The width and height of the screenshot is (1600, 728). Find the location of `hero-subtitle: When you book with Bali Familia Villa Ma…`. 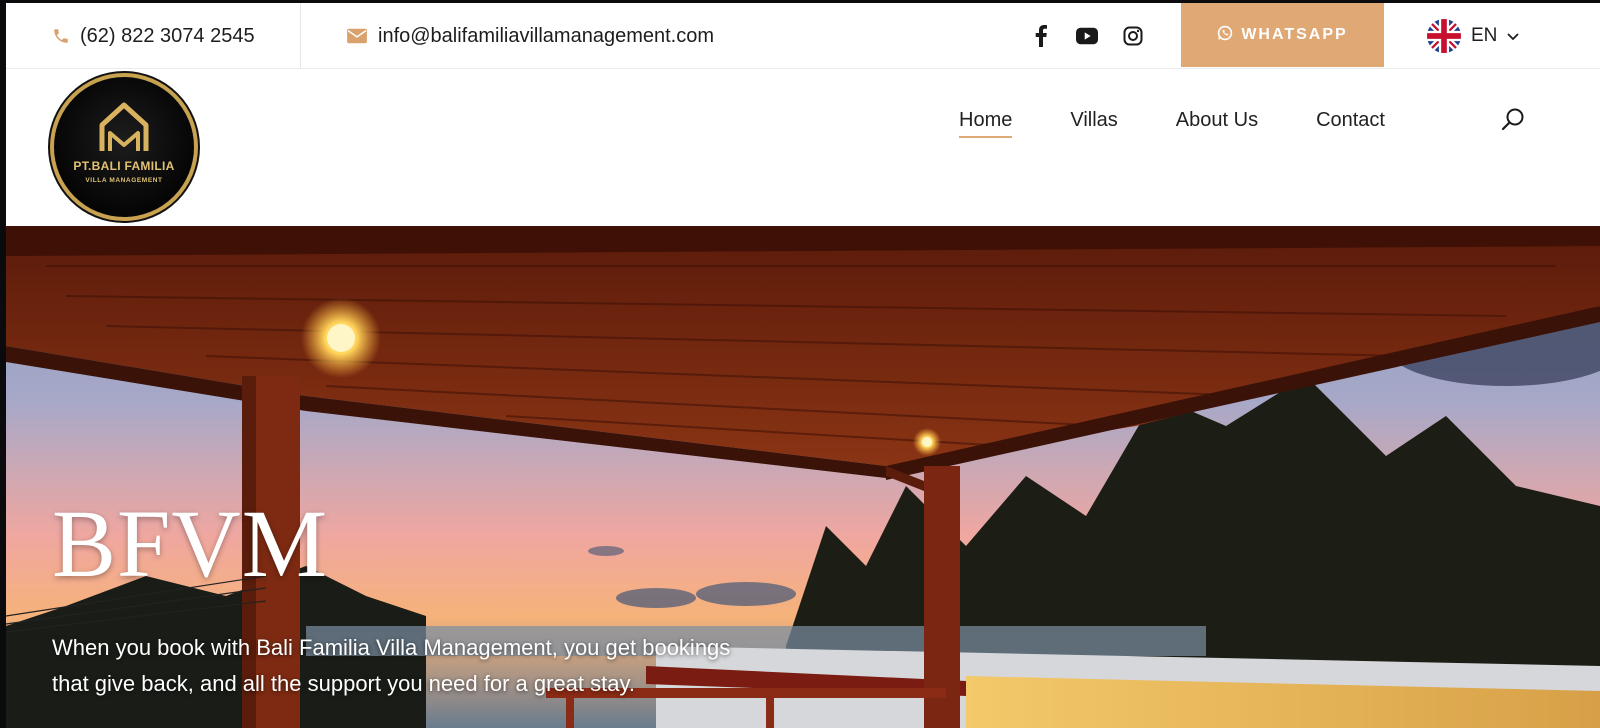

hero-subtitle: When you book with Bali Familia Villa Ma… is located at coordinates (412, 666).